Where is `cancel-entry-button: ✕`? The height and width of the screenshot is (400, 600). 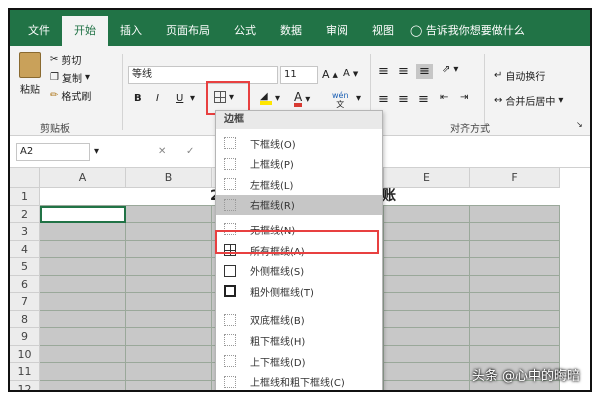 cancel-entry-button: ✕ is located at coordinates (162, 151).